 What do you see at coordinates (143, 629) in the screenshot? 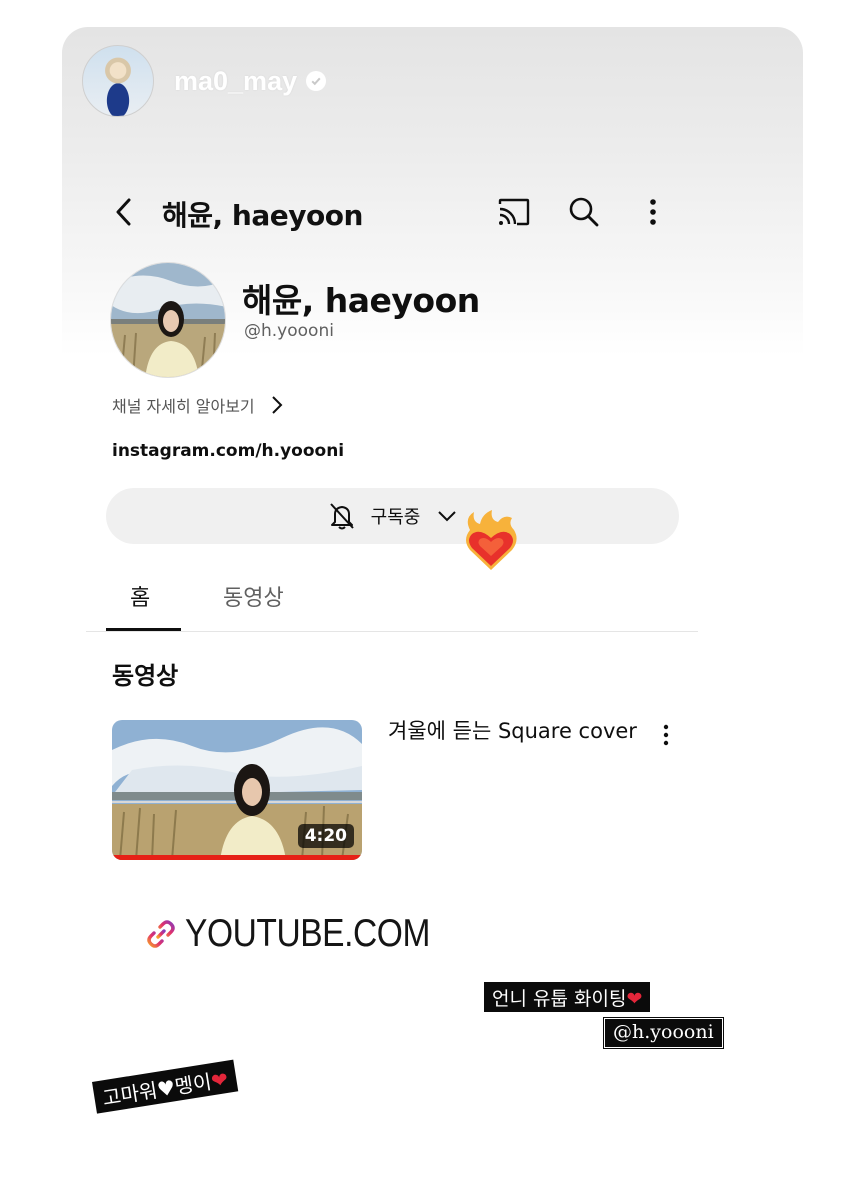
I see `tab-selected-indicator` at bounding box center [143, 629].